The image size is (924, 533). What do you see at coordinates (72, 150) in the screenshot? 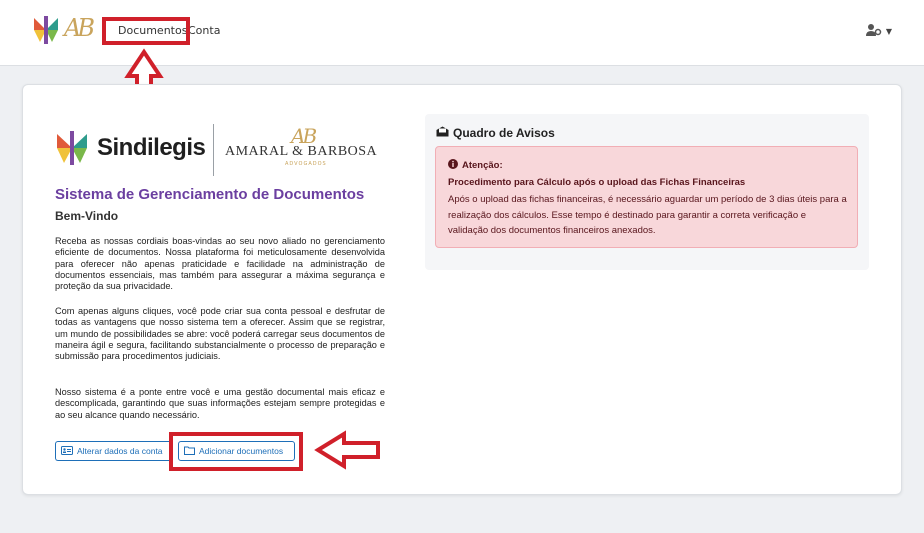
I see `sindilegis-mark-icon` at bounding box center [72, 150].